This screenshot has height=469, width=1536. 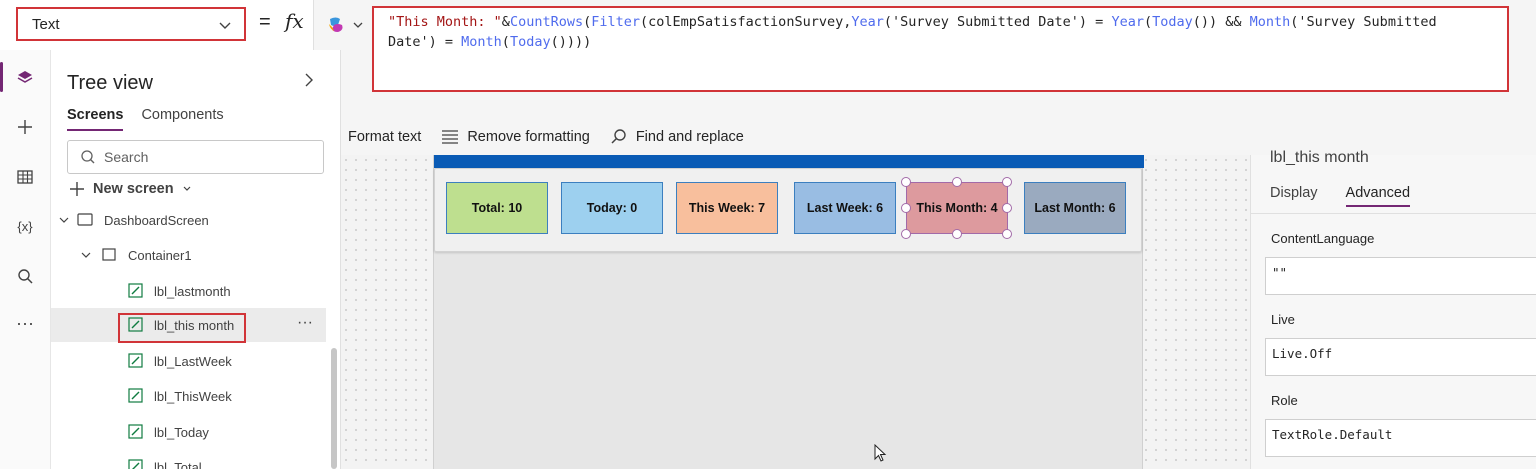 What do you see at coordinates (334, 408) in the screenshot?
I see `tree-scrollbar` at bounding box center [334, 408].